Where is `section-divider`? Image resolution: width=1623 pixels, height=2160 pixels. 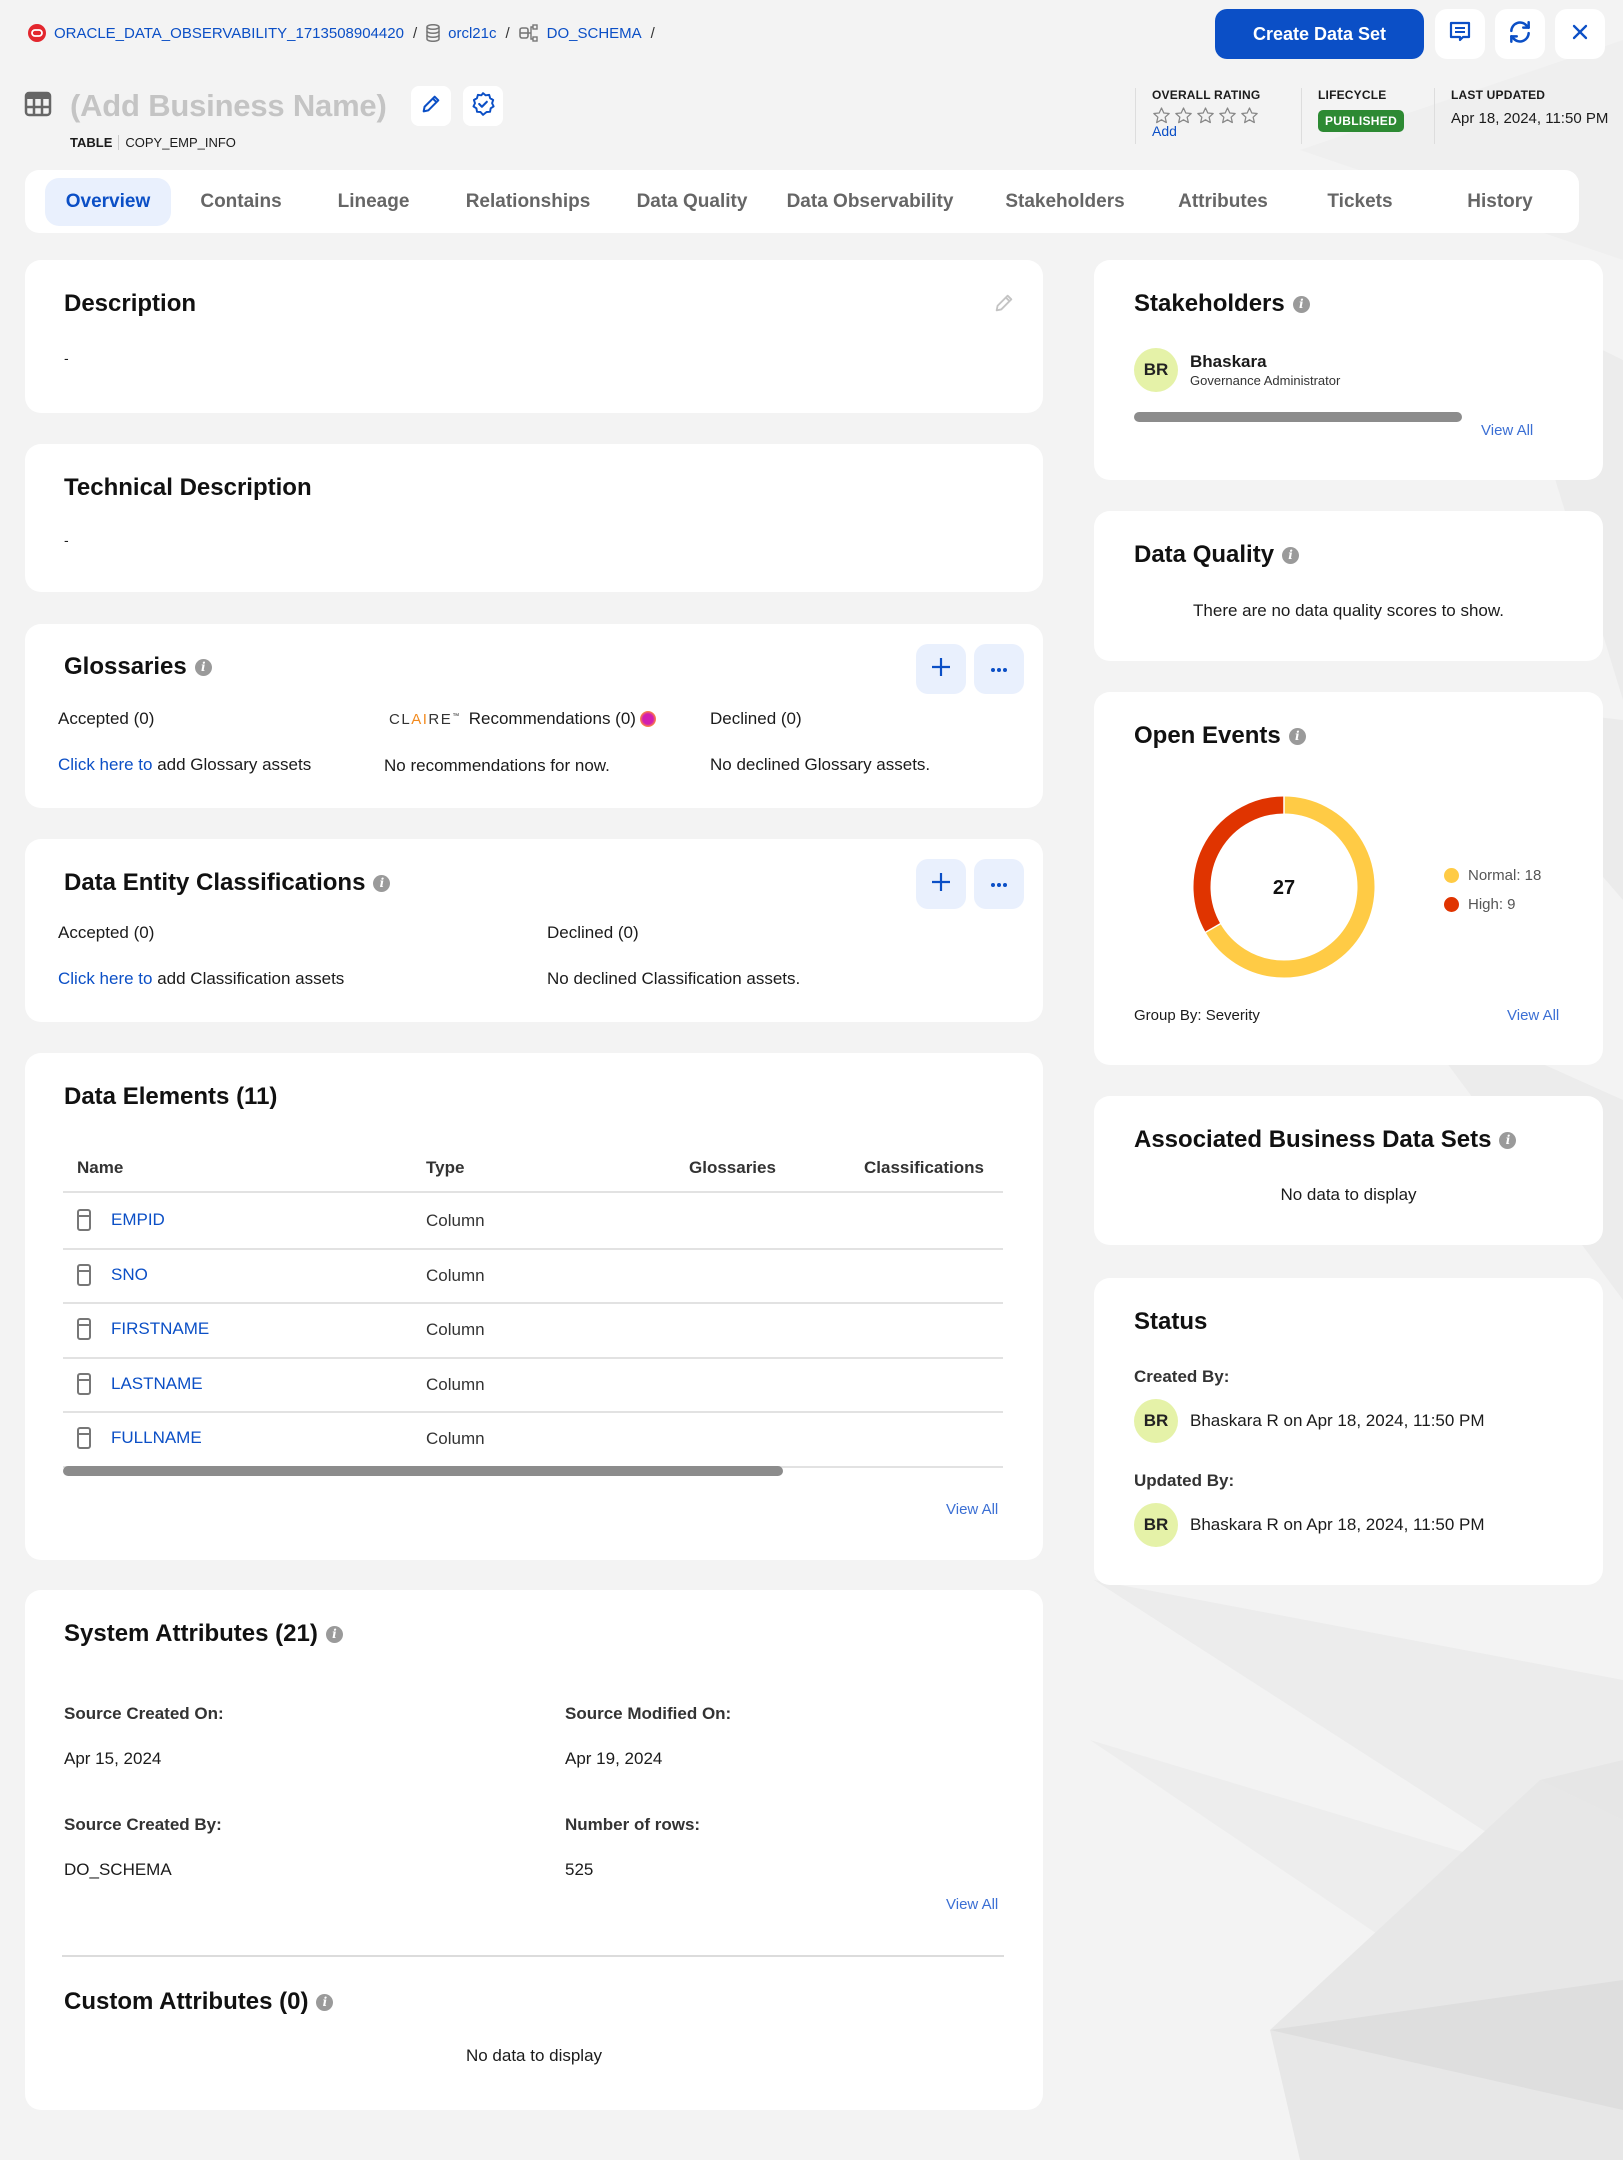 section-divider is located at coordinates (533, 1956).